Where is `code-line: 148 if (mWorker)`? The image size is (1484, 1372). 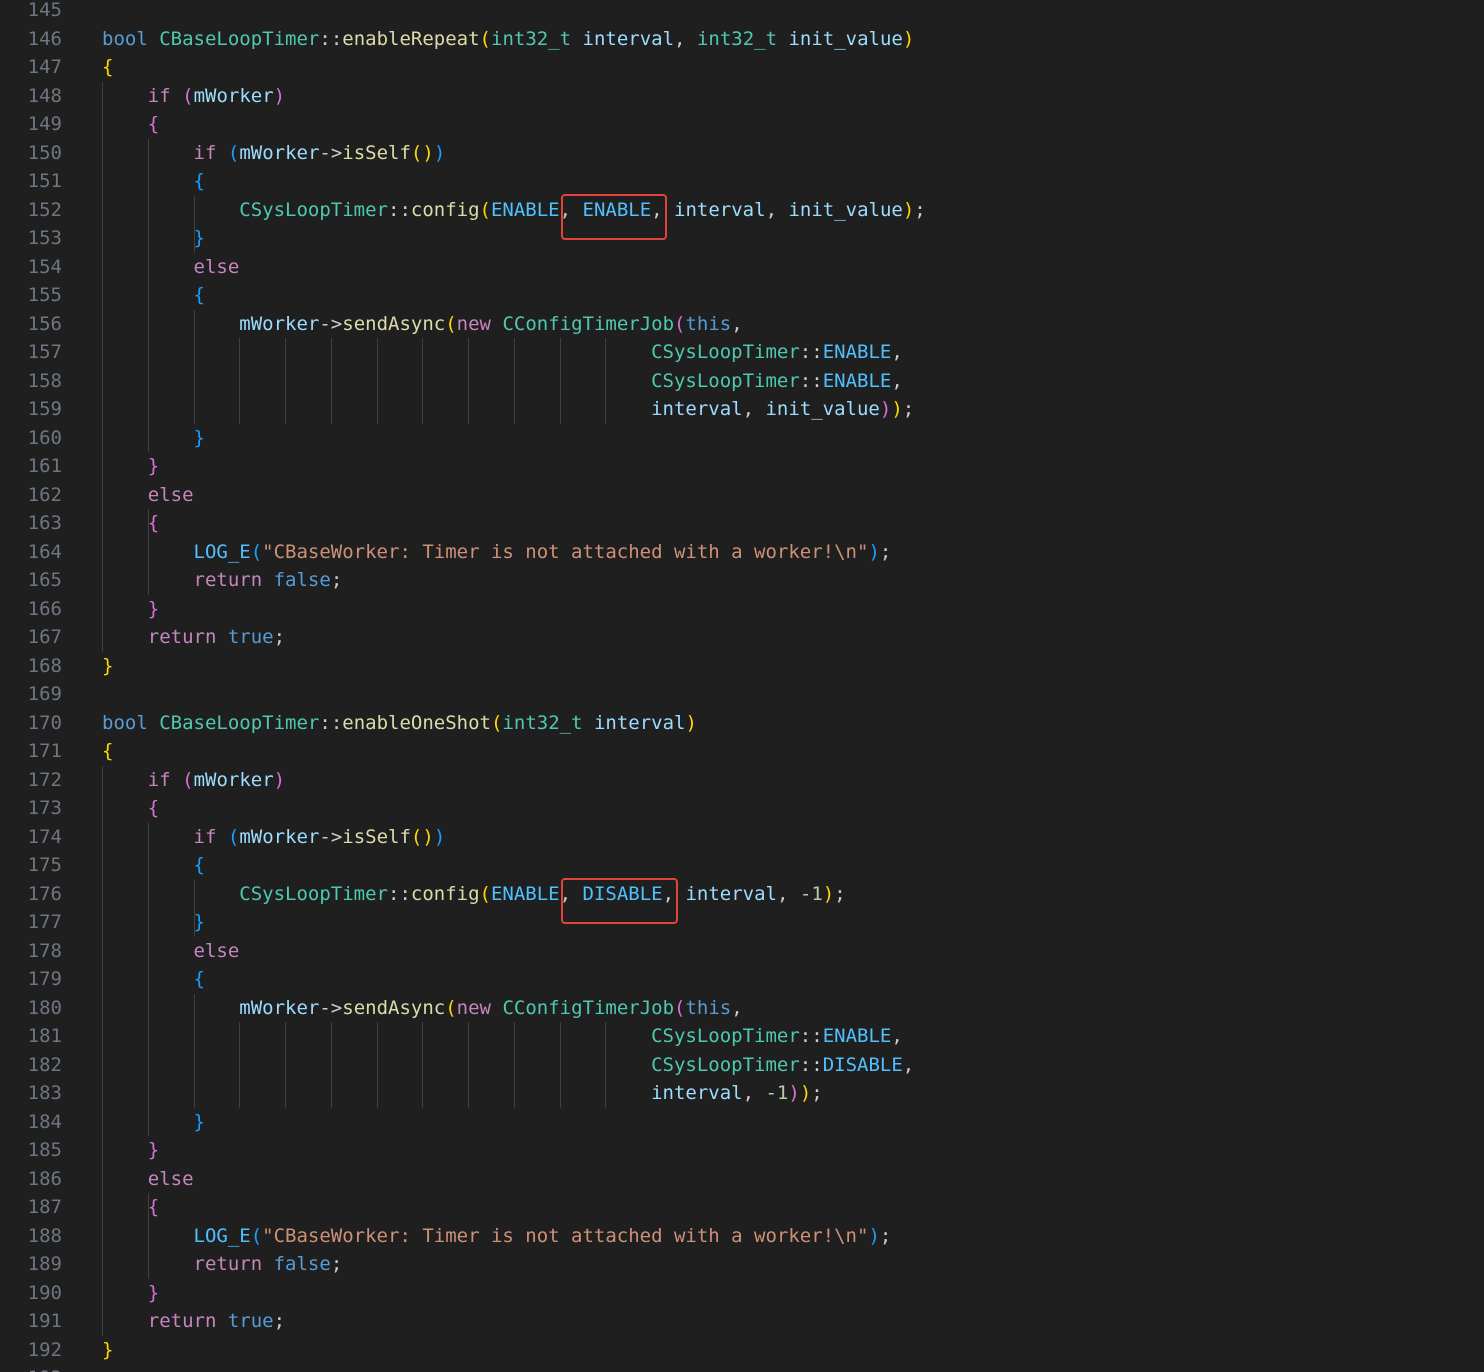 code-line: 148 if (mWorker) is located at coordinates (742, 96).